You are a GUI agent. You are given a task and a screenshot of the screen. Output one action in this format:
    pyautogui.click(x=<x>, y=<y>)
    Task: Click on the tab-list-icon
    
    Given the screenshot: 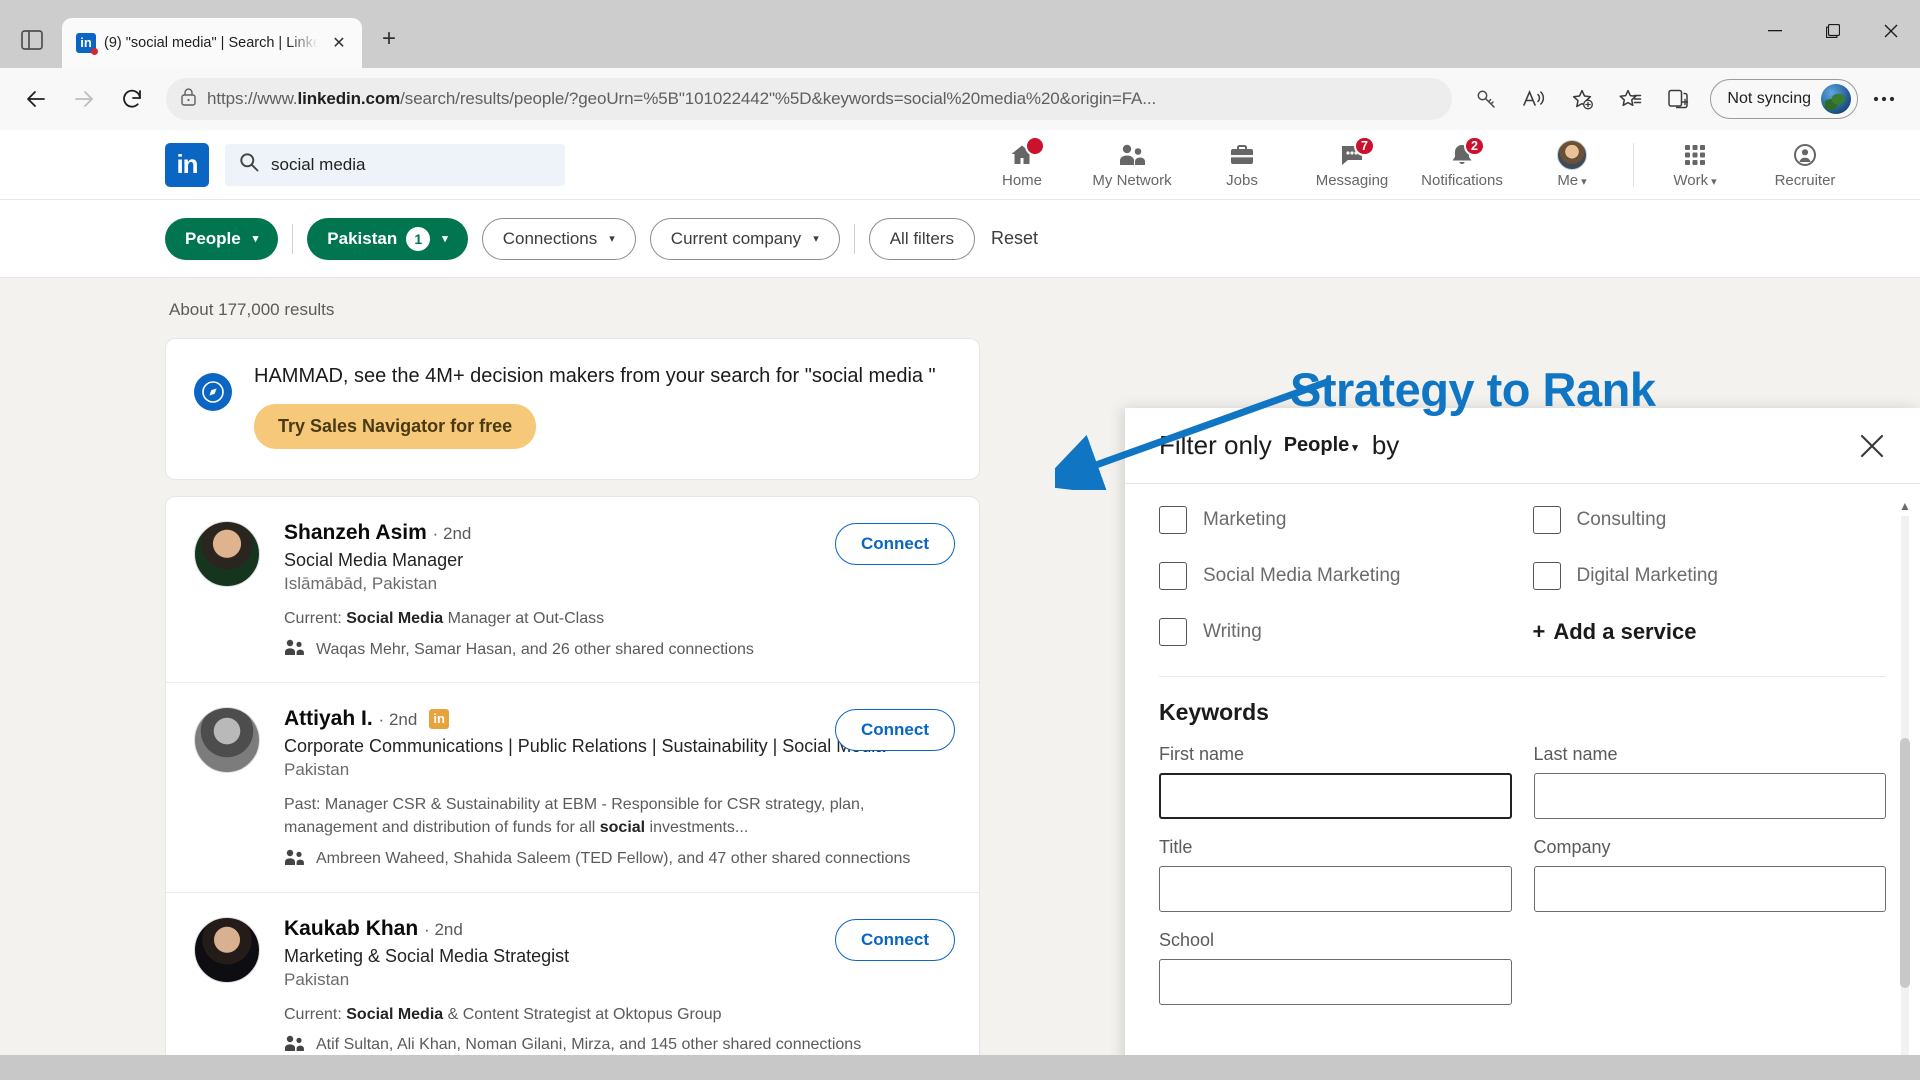 What is the action you would take?
    pyautogui.click(x=32, y=40)
    